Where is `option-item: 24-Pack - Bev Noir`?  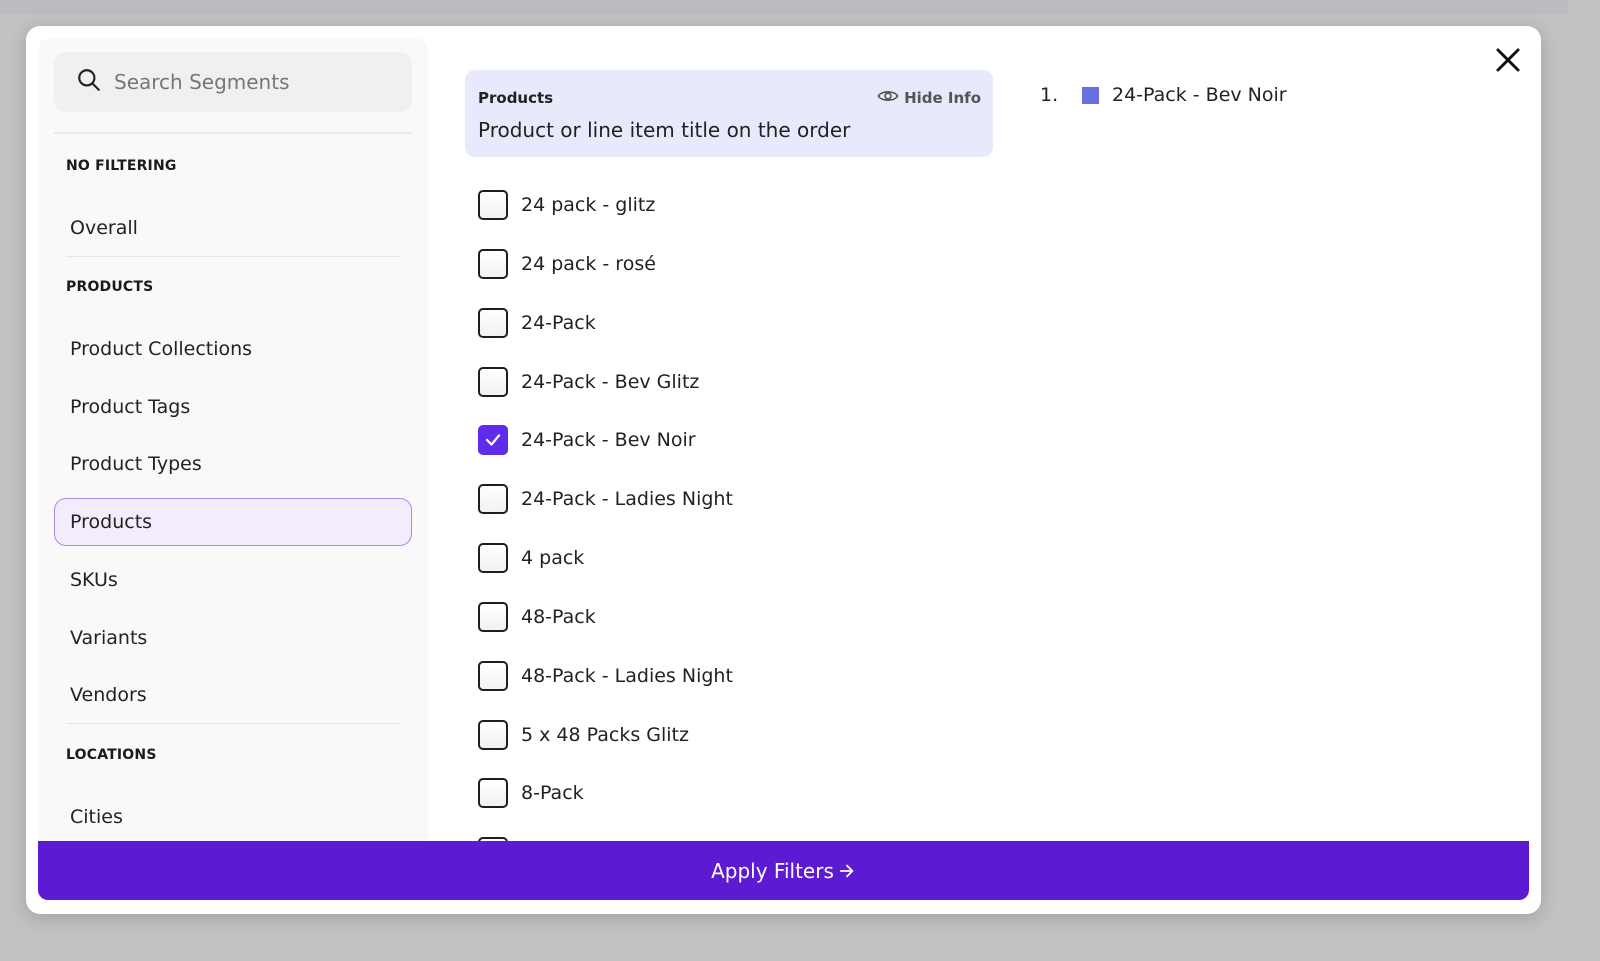
option-item: 24-Pack - Bev Noir is located at coordinates (587, 440).